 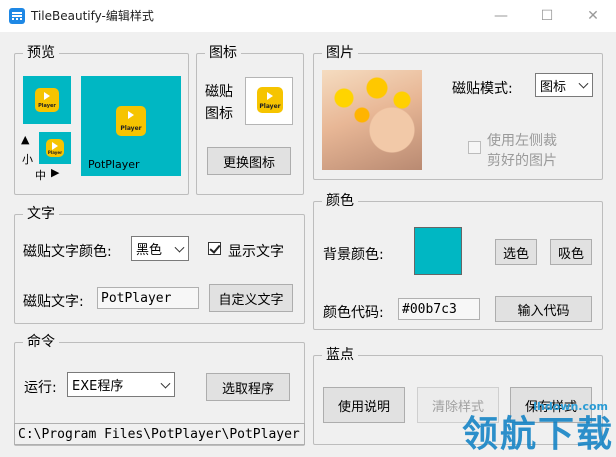 What do you see at coordinates (25, 139) in the screenshot?
I see `resize-up-arrow: ▲` at bounding box center [25, 139].